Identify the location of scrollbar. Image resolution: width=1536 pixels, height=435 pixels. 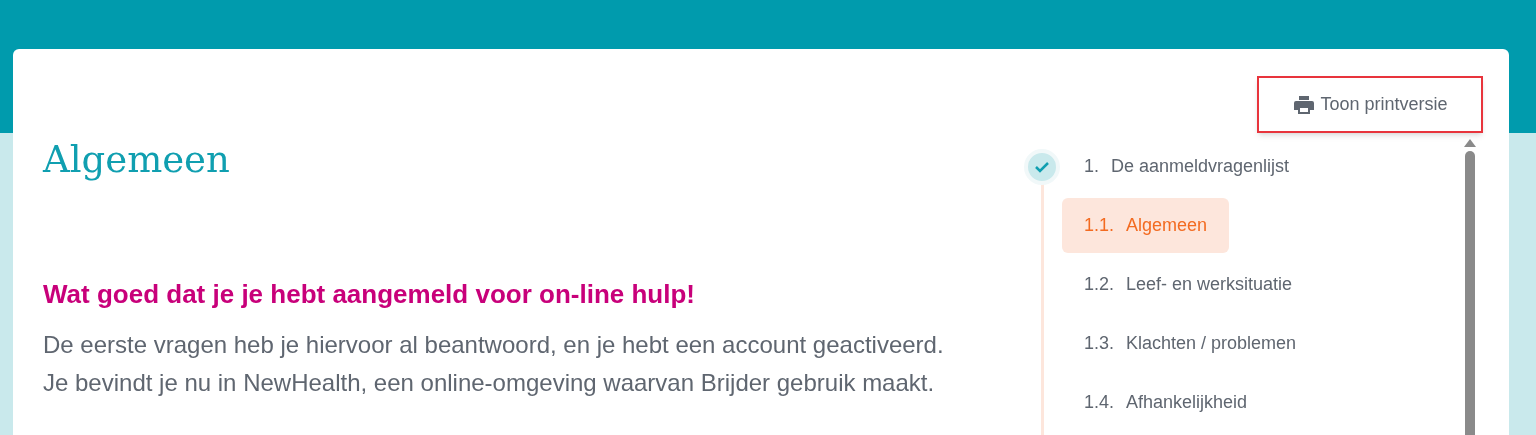
(1470, 287).